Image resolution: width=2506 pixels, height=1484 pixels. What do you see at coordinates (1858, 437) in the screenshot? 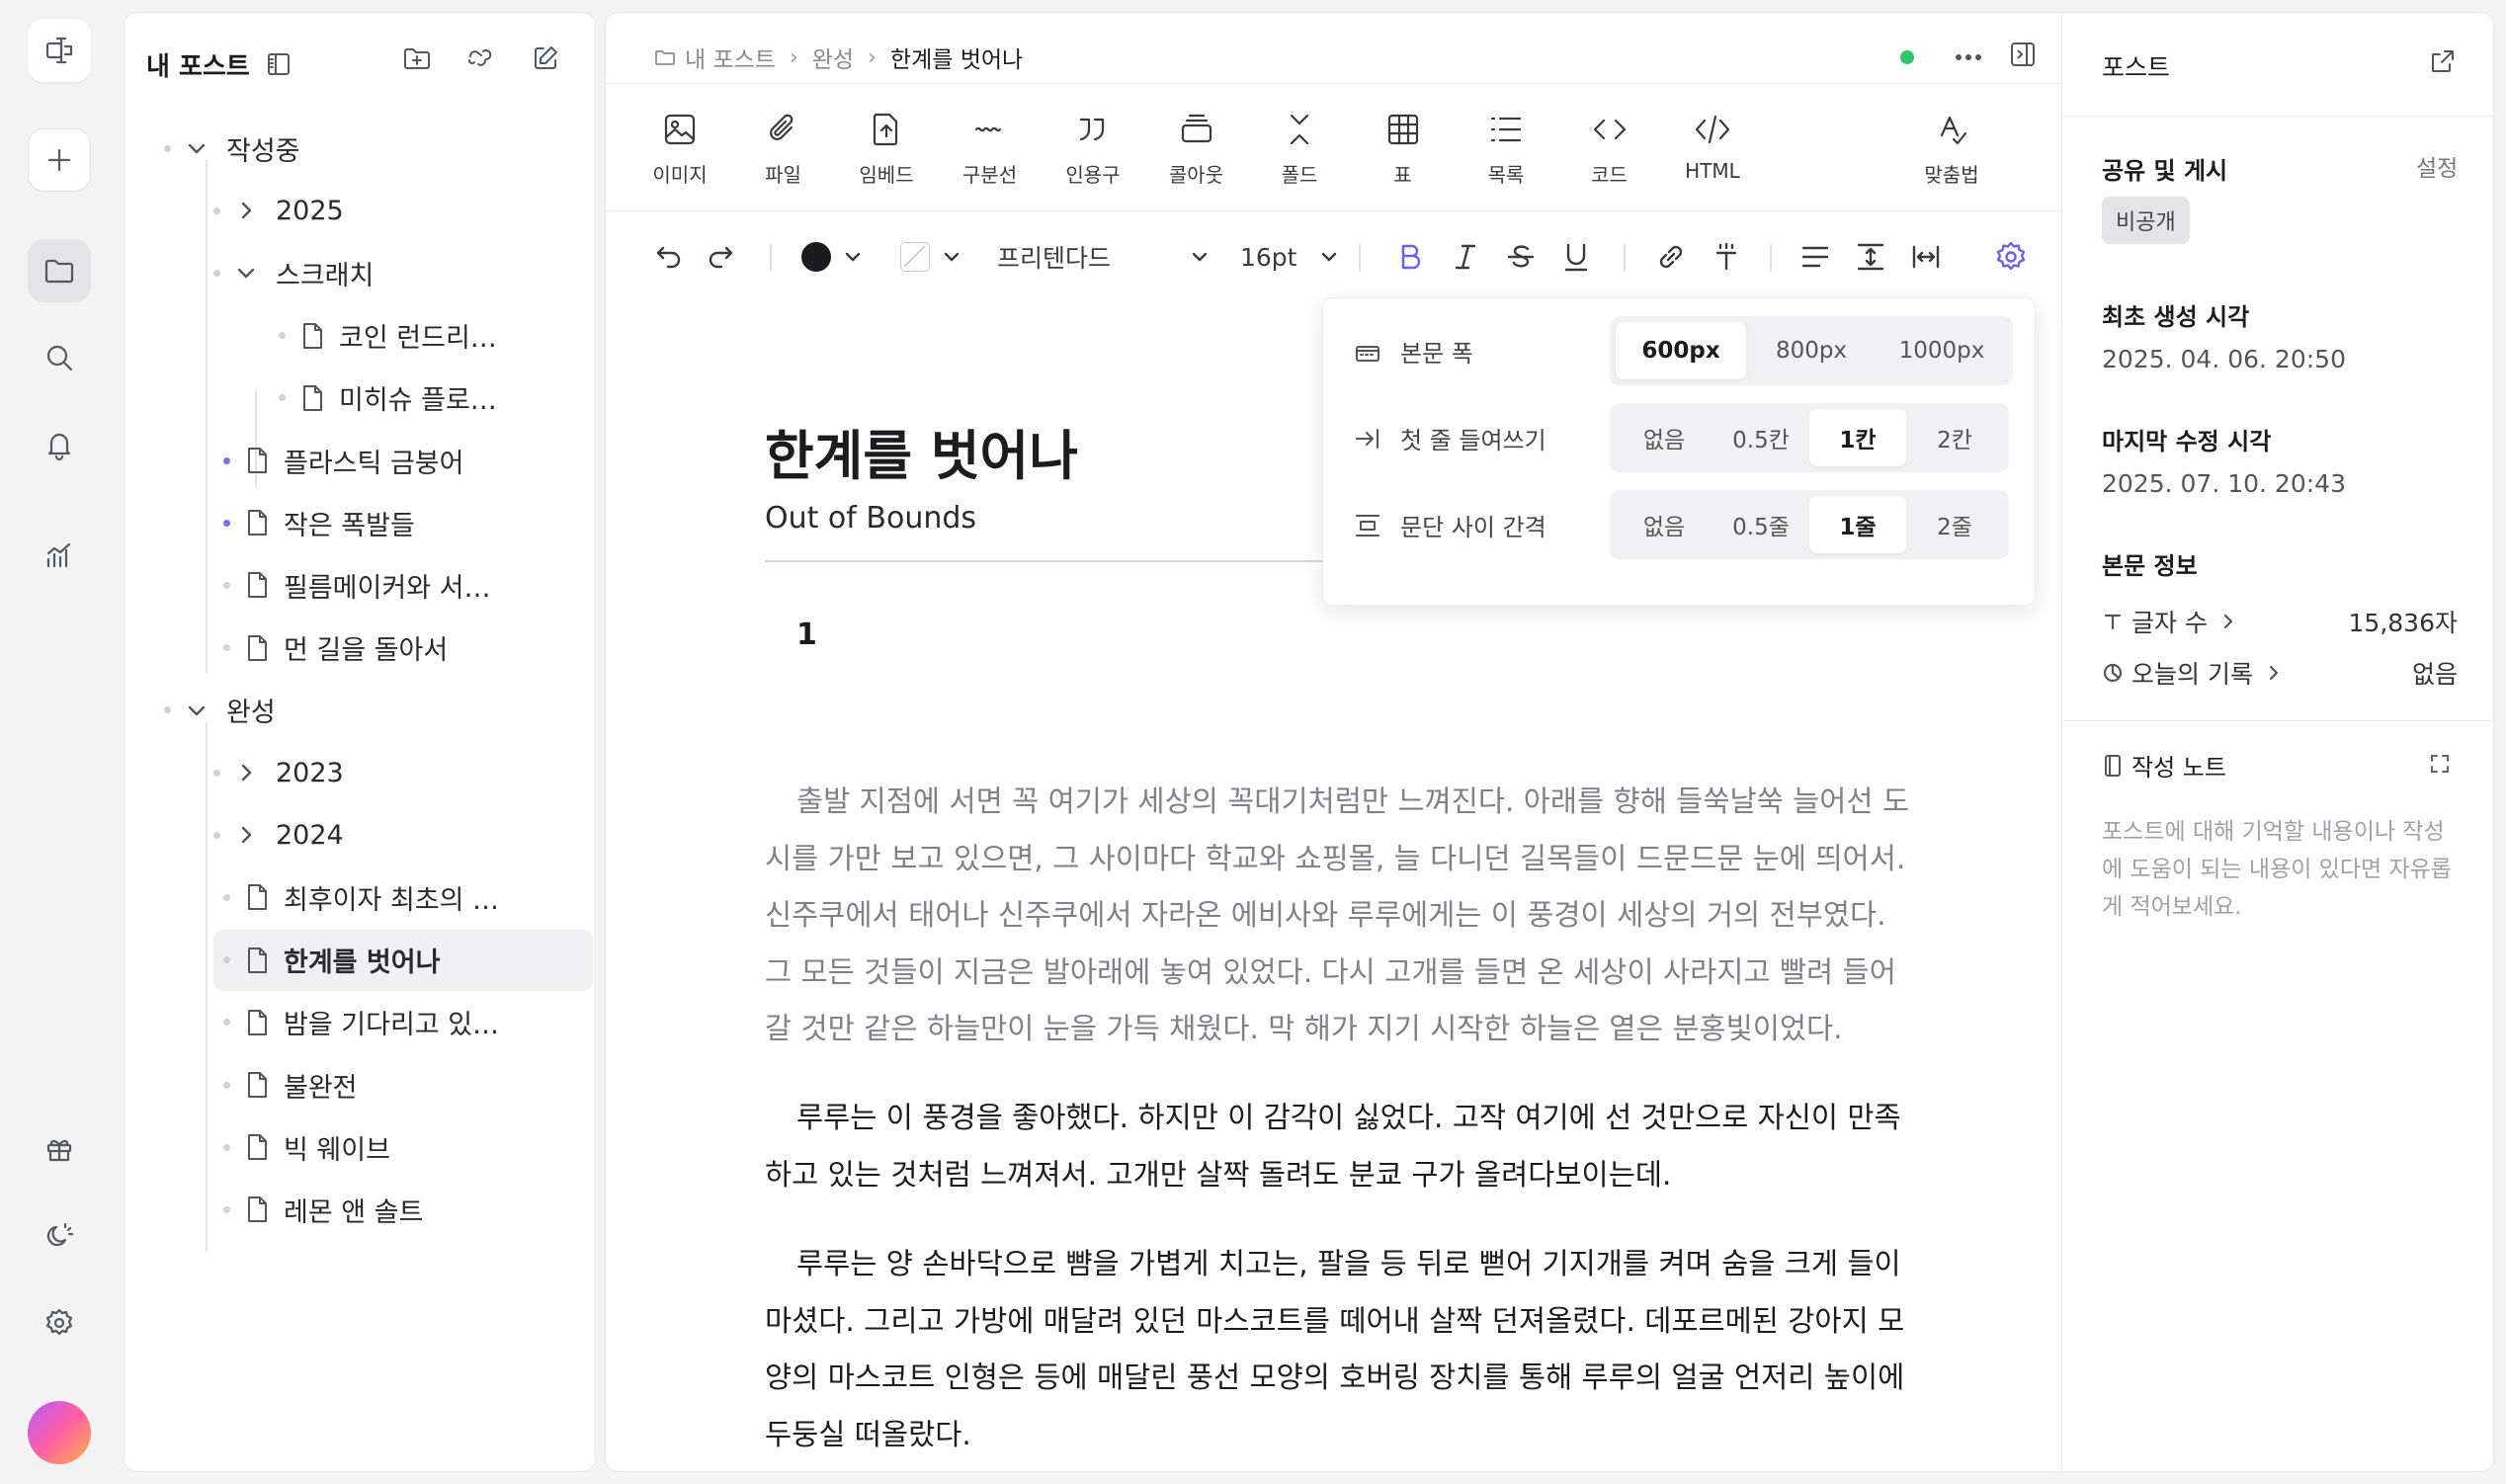
I see `segment-option: 1칸` at bounding box center [1858, 437].